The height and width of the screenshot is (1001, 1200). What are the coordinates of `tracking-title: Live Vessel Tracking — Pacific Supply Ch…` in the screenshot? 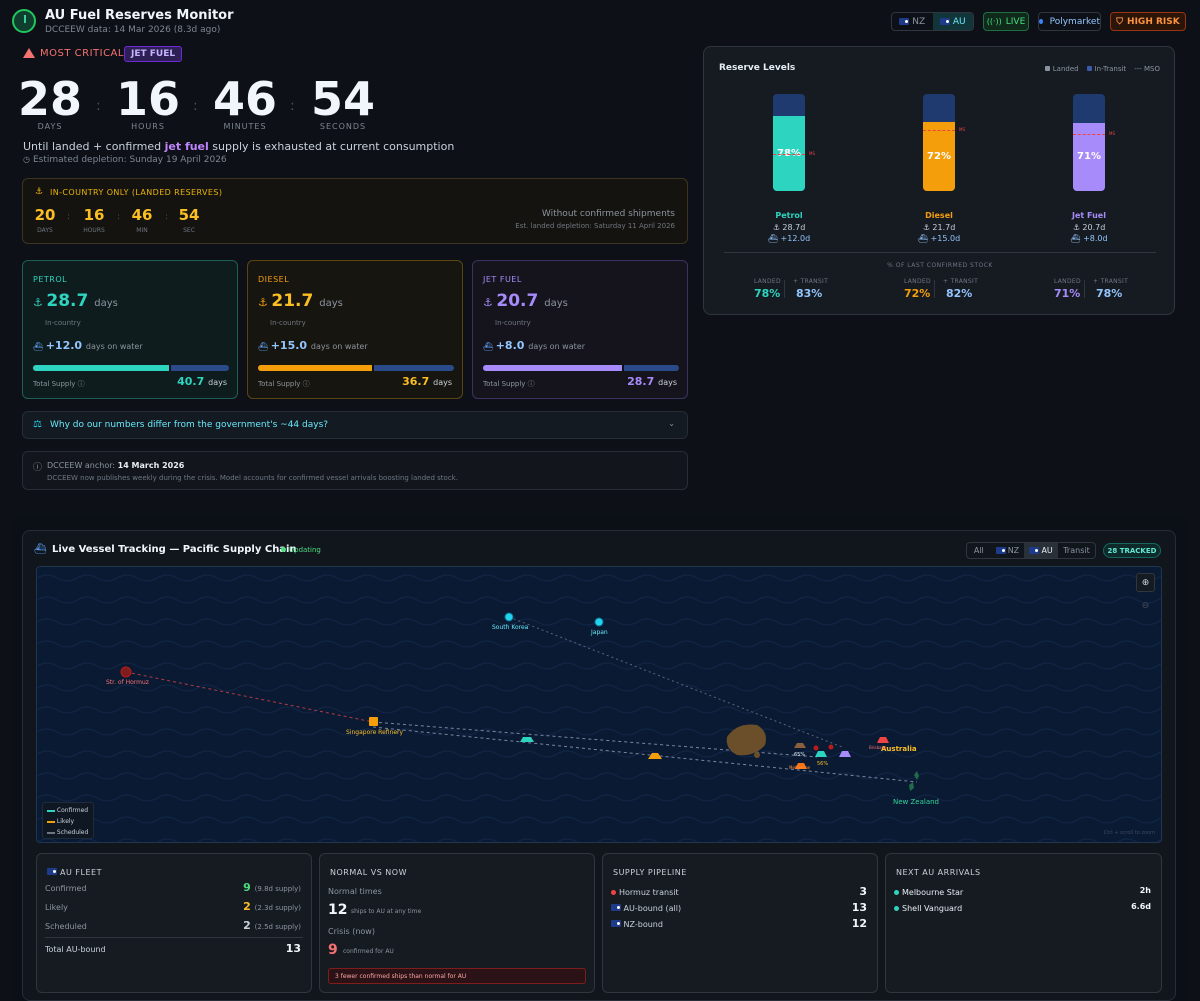 It's located at (174, 549).